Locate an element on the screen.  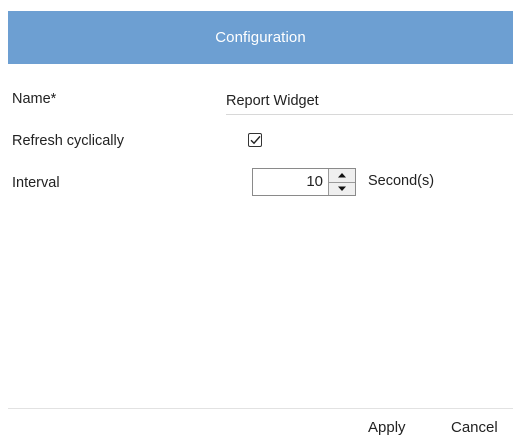
caret-down-icon is located at coordinates (342, 188).